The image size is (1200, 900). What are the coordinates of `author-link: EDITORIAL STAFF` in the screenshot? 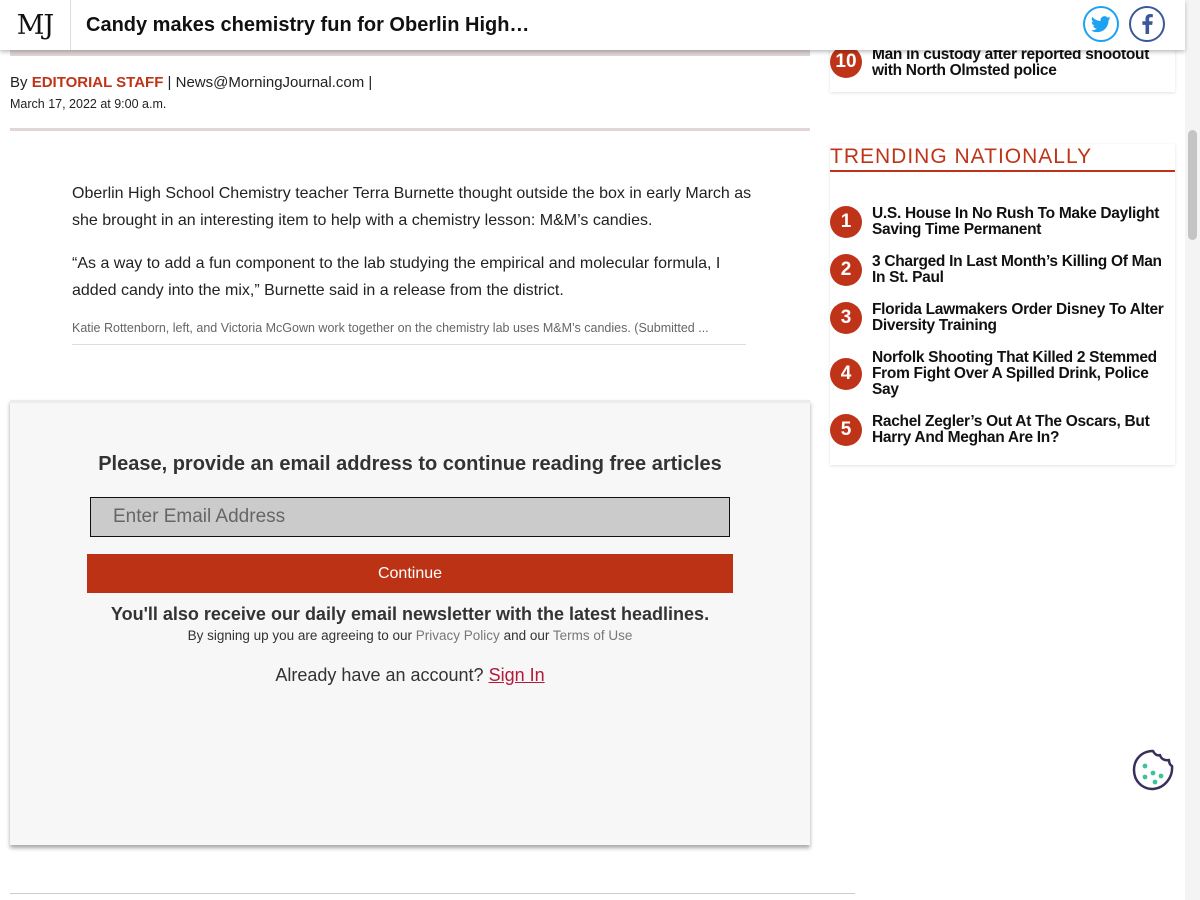 It's located at (98, 82).